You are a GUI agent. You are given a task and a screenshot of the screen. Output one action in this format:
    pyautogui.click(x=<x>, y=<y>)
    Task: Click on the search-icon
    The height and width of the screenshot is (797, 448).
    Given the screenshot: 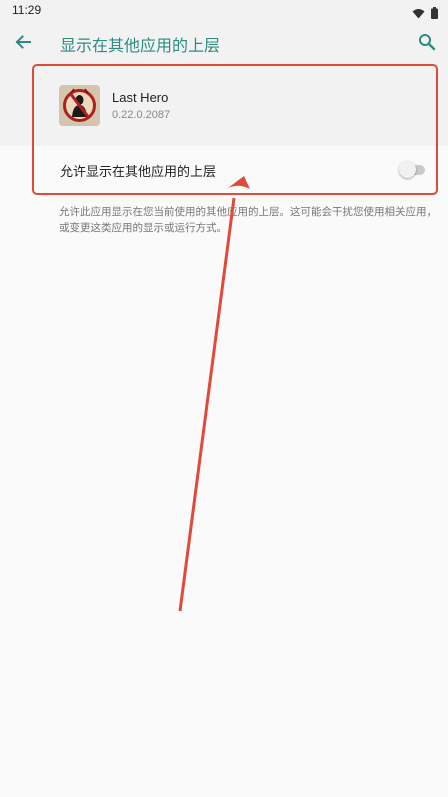 What is the action you would take?
    pyautogui.click(x=427, y=44)
    